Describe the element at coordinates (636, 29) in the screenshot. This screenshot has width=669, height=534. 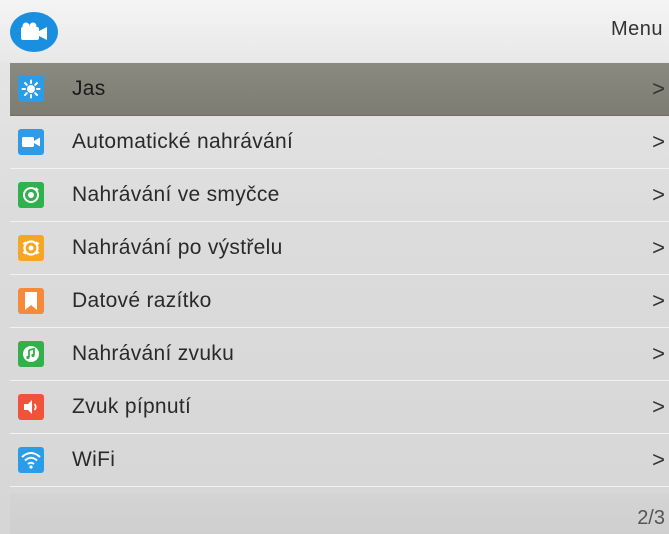
I see `page-title: Menu` at that location.